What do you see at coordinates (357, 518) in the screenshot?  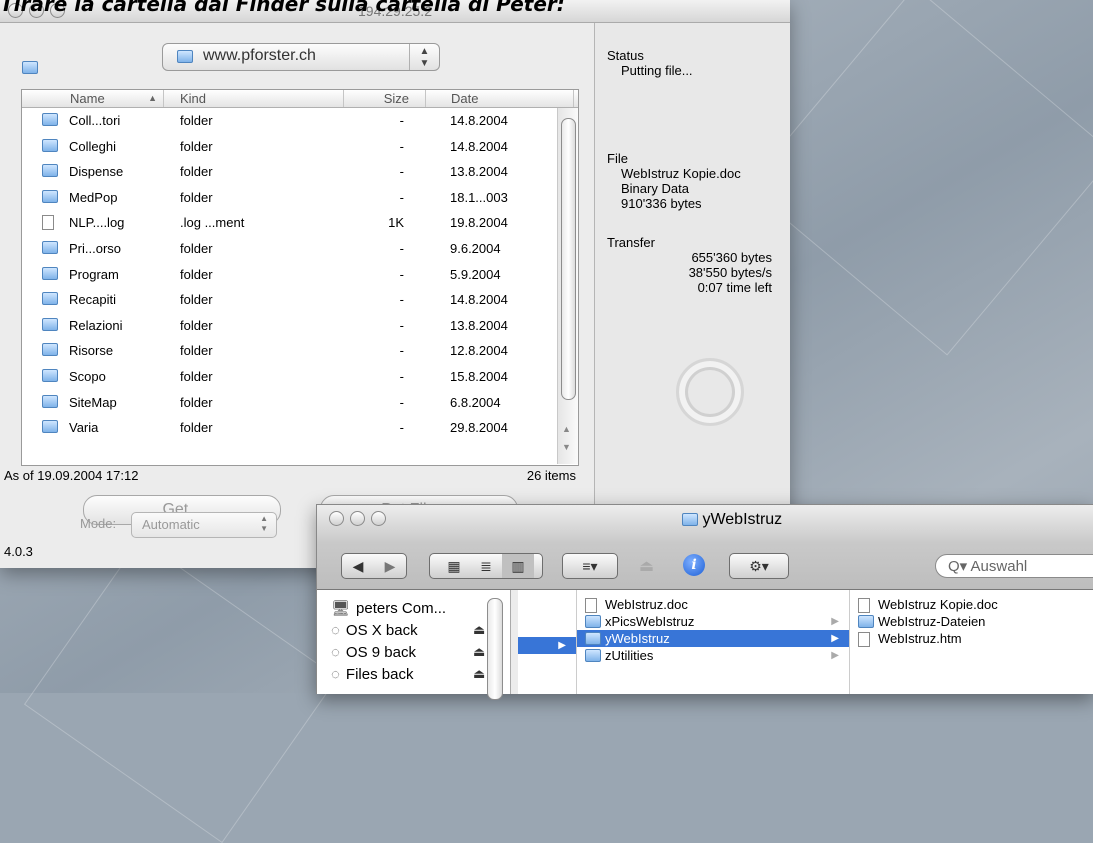 I see `minimize-window-button` at bounding box center [357, 518].